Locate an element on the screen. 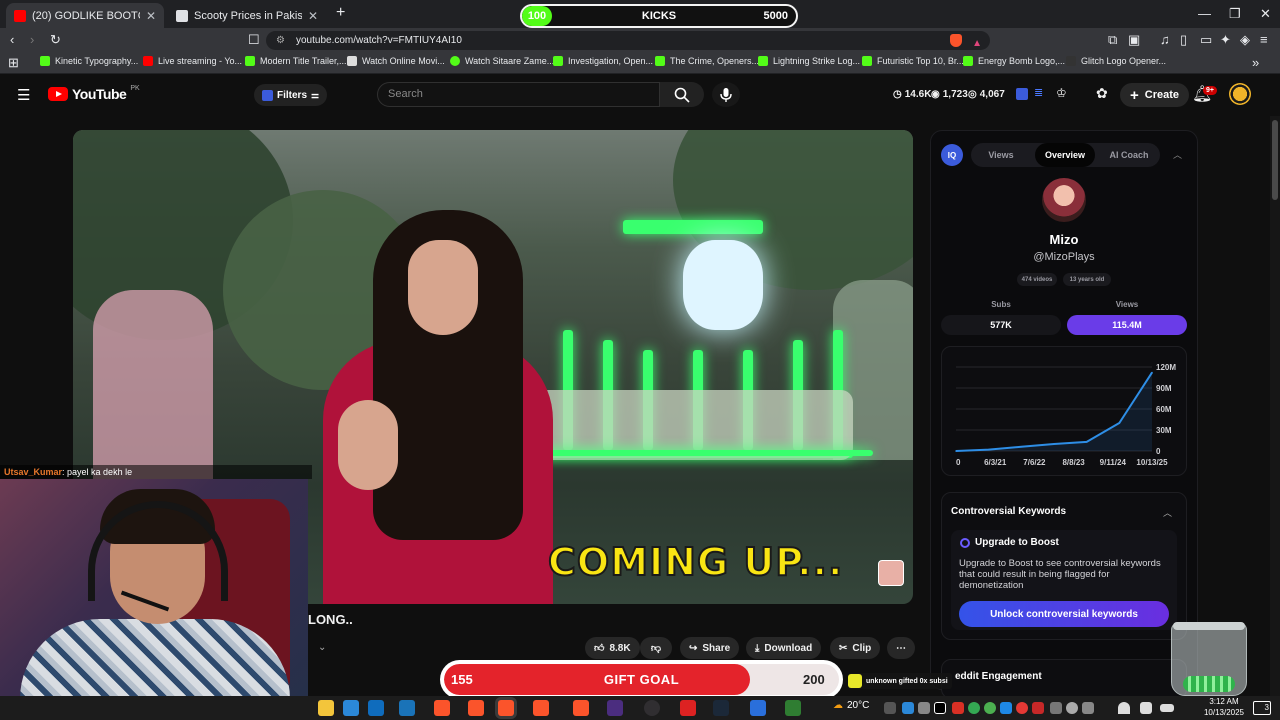 This screenshot has width=1280, height=720. file-explorer-icon is located at coordinates (326, 708).